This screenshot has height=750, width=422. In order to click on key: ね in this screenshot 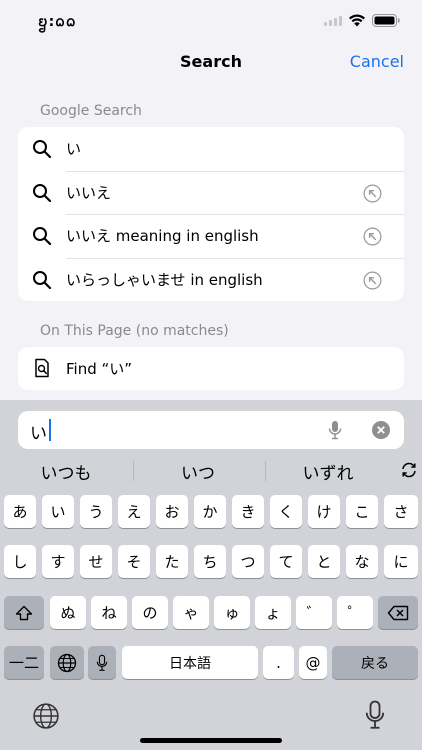, I will do `click(109, 612)`.